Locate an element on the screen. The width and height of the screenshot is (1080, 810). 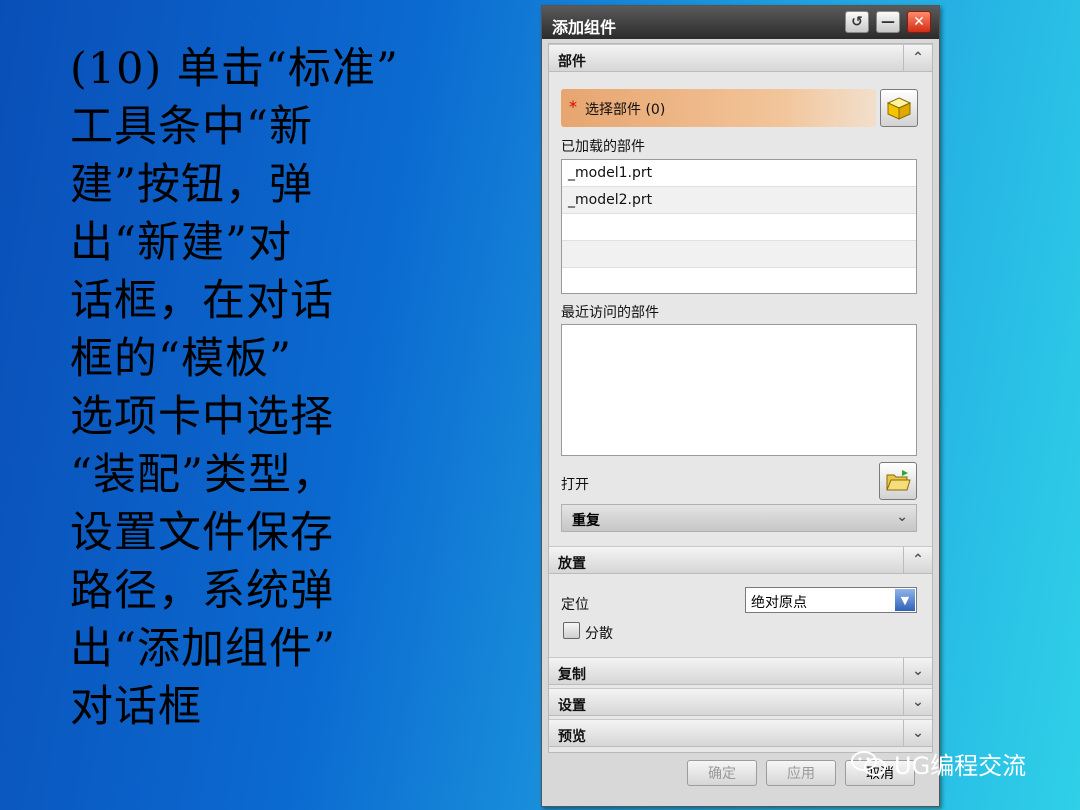
apply-button: 应用 is located at coordinates (801, 773).